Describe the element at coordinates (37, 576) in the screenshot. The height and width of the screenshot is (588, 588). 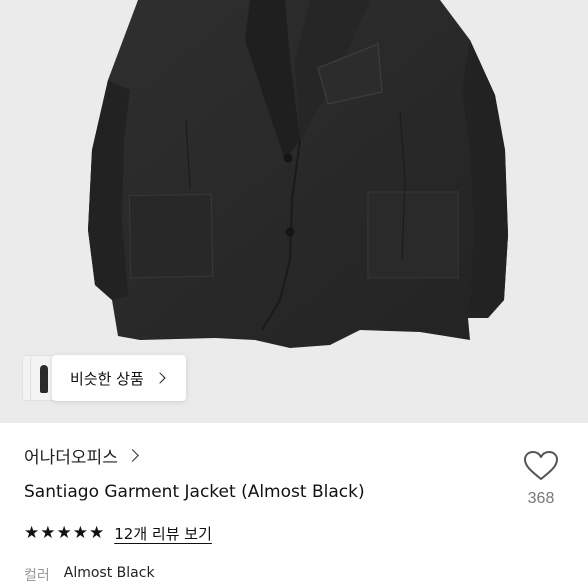
I see `spec-label: 컬러` at that location.